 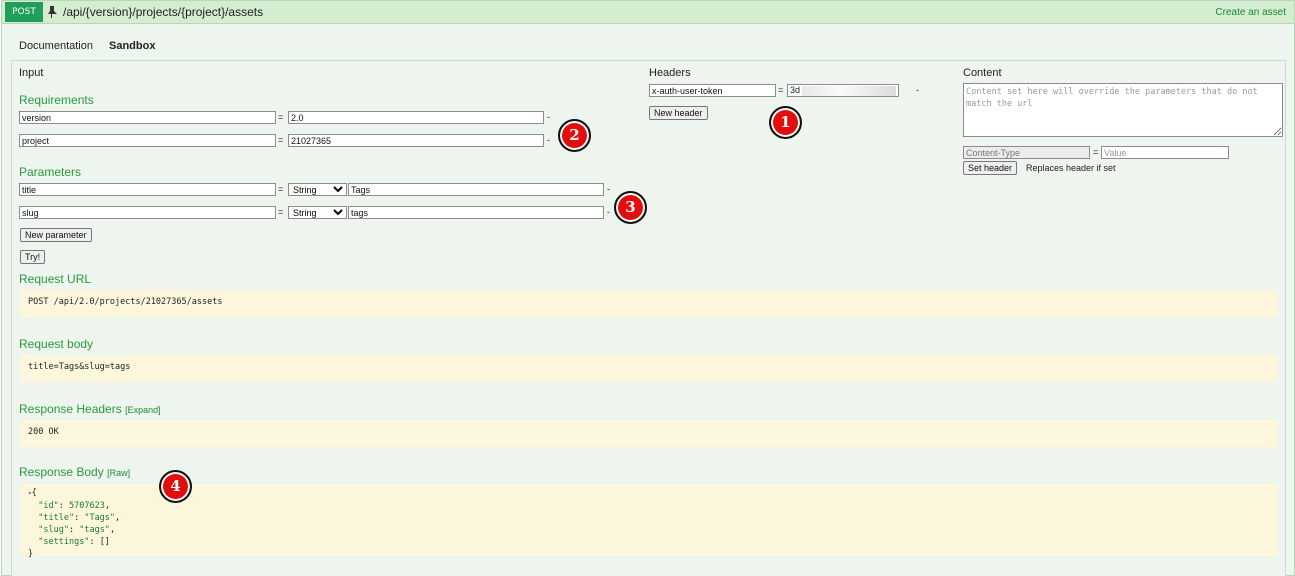 What do you see at coordinates (849, 91) in the screenshot?
I see `redacted-token` at bounding box center [849, 91].